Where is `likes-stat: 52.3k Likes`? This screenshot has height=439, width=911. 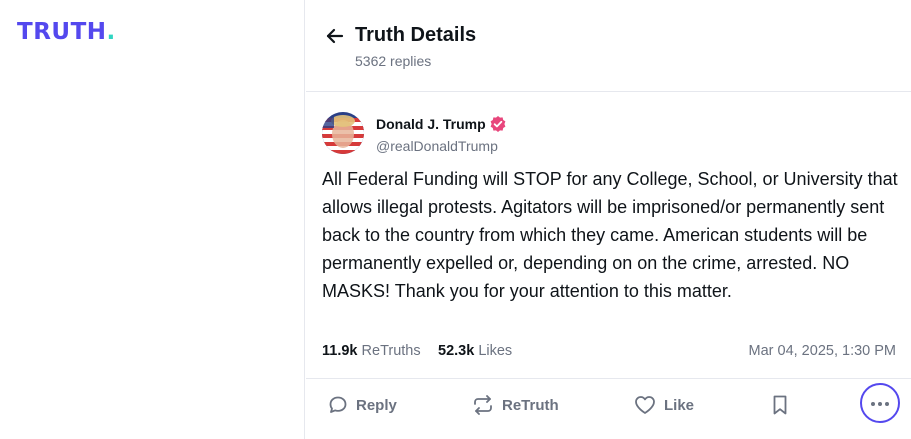
likes-stat: 52.3k Likes is located at coordinates (475, 351).